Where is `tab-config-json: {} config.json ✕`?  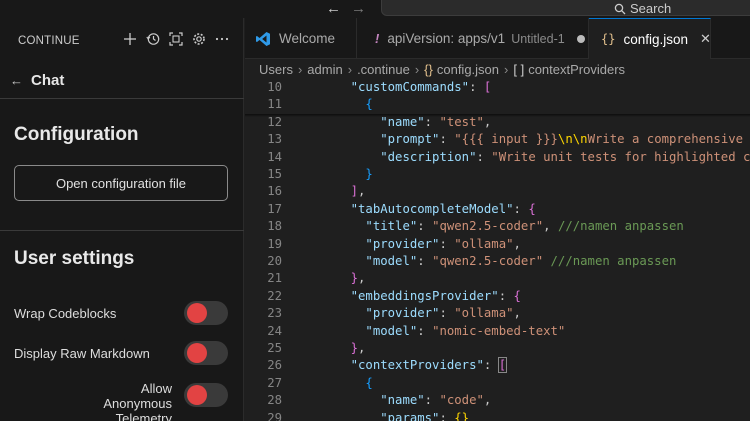 tab-config-json: {} config.json ✕ is located at coordinates (650, 38).